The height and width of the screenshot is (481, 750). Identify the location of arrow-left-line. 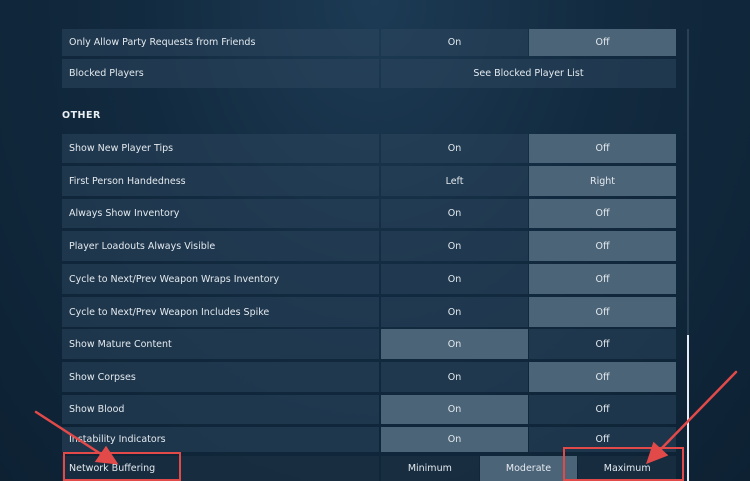
(70, 434).